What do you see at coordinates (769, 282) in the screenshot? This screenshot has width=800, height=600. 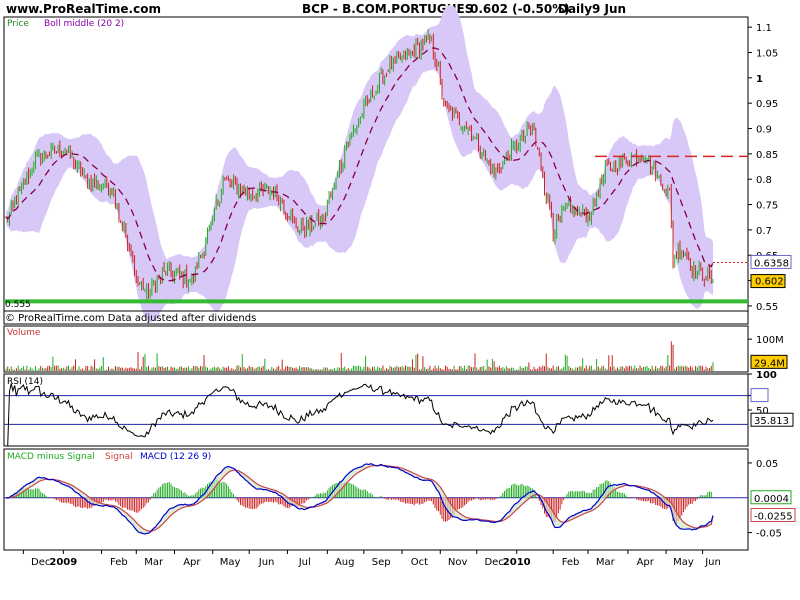 I see `last-price-label: 0.602` at bounding box center [769, 282].